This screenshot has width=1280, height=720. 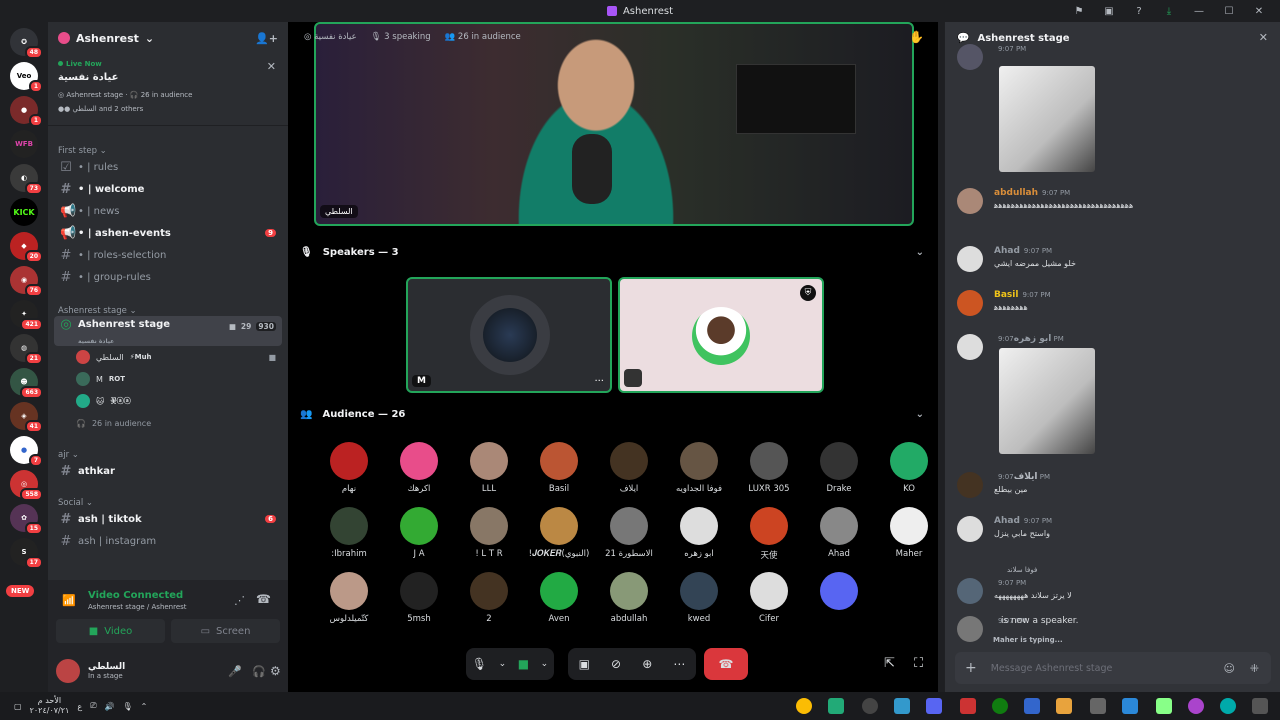 I want to click on server-header: Ashenrest ⌄ 👤+, so click(x=168, y=38).